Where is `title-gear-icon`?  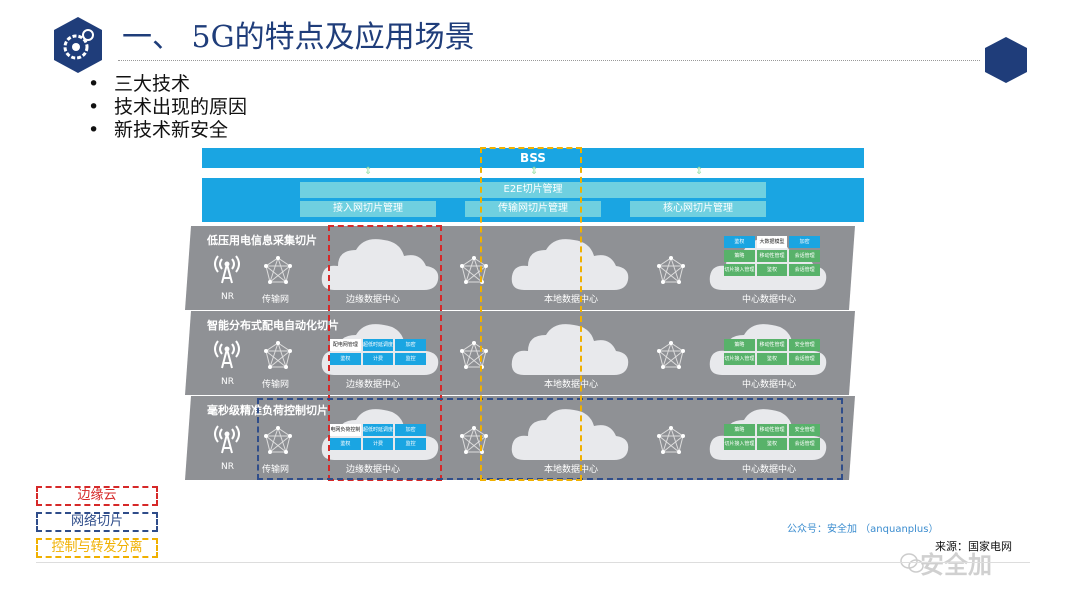 title-gear-icon is located at coordinates (78, 45).